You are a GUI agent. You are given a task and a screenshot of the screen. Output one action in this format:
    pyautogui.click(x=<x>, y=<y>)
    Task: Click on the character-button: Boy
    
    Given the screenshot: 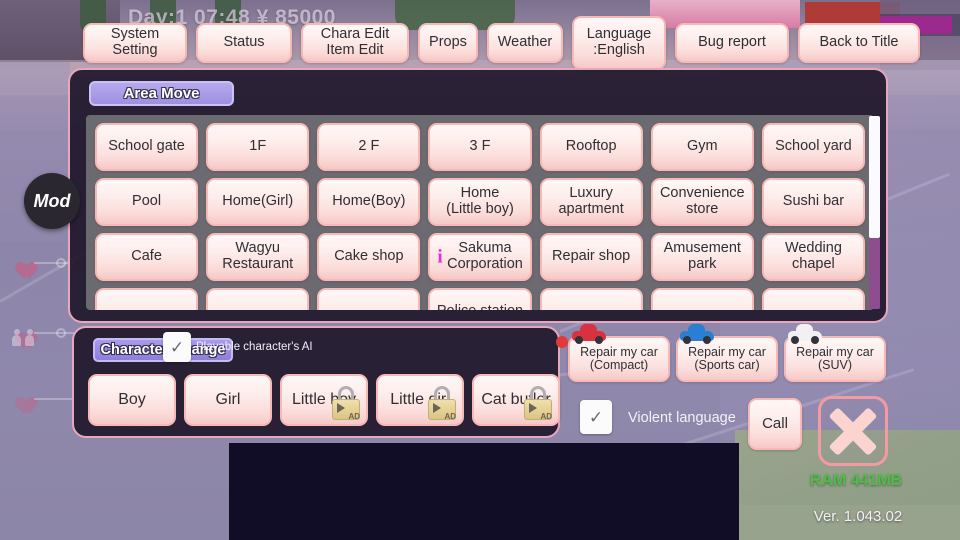 What is the action you would take?
    pyautogui.click(x=132, y=400)
    